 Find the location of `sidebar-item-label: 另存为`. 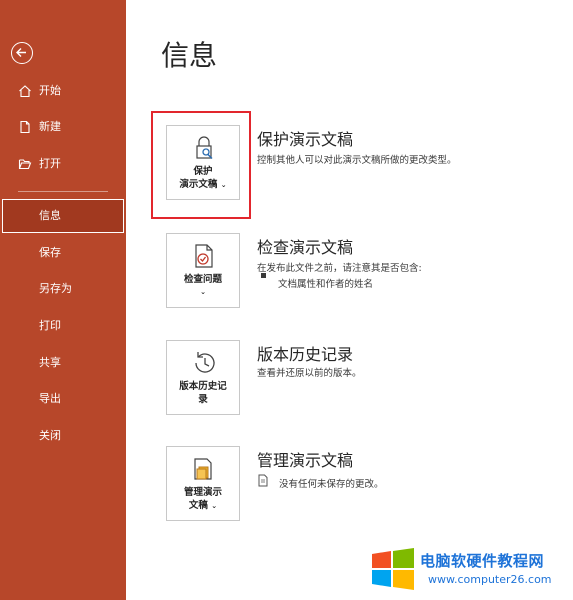

sidebar-item-label: 另存为 is located at coordinates (55, 288).